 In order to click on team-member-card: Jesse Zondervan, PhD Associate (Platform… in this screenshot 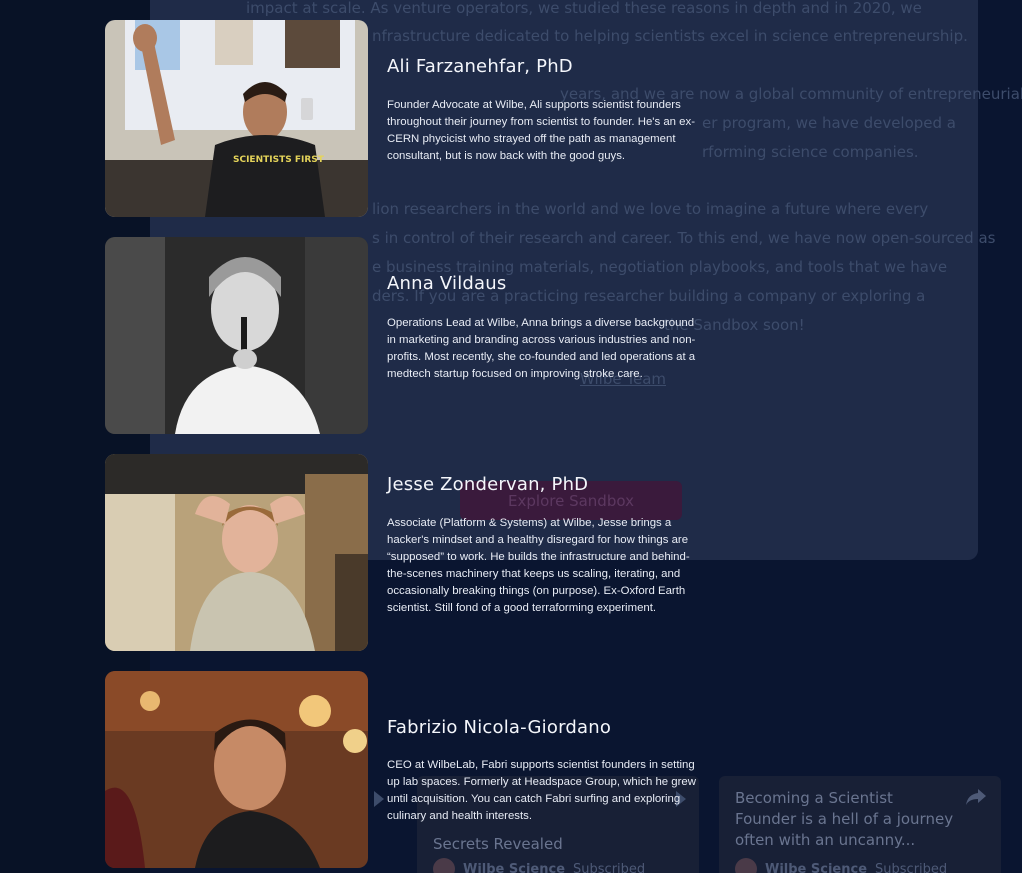, I will do `click(405, 552)`.